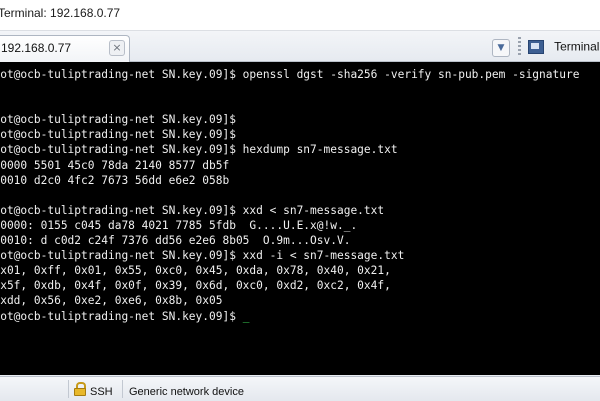  I want to click on status-protocol: SSH, so click(106, 389).